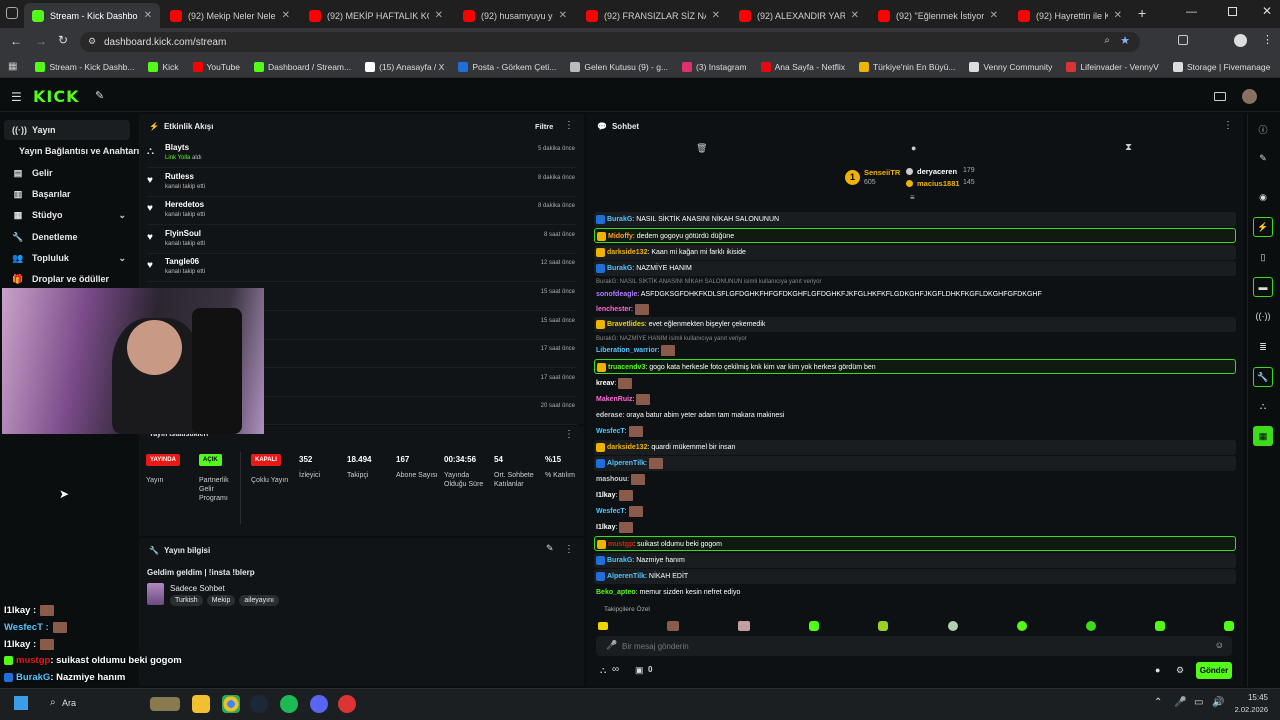 This screenshot has height=720, width=1280. Describe the element at coordinates (915, 235) in the screenshot. I see `chat-message: Midoffy: dedem gogoyu götürdü düğüne` at that location.